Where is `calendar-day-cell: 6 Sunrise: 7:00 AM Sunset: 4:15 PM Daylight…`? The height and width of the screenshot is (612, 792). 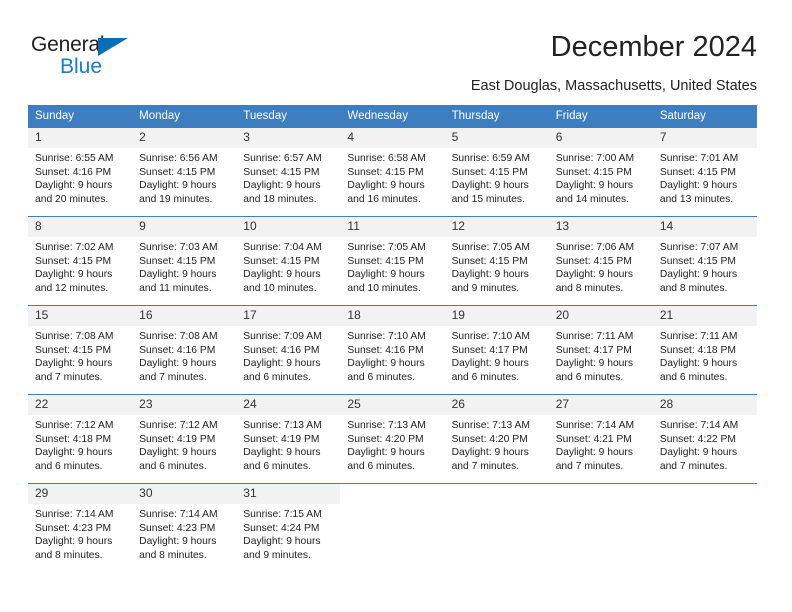 calendar-day-cell: 6 Sunrise: 7:00 AM Sunset: 4:15 PM Daylight… is located at coordinates (600, 172).